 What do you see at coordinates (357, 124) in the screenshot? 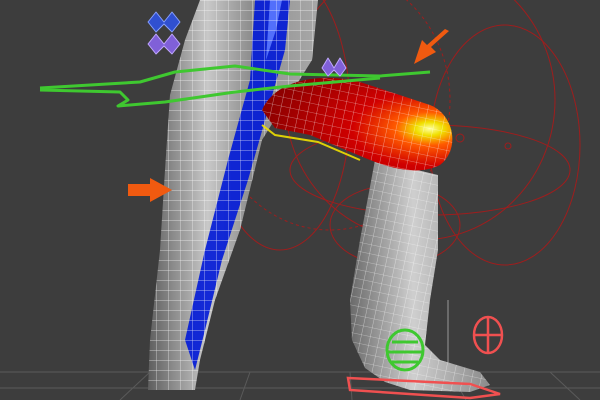
I see `thigh-weight-mesh` at bounding box center [357, 124].